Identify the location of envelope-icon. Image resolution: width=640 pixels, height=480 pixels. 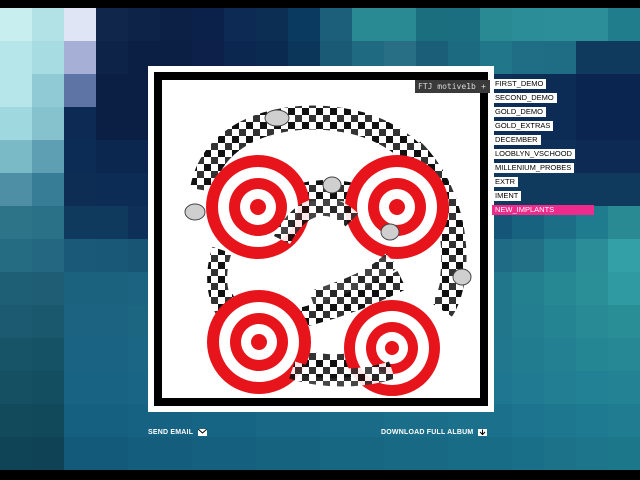
(203, 432).